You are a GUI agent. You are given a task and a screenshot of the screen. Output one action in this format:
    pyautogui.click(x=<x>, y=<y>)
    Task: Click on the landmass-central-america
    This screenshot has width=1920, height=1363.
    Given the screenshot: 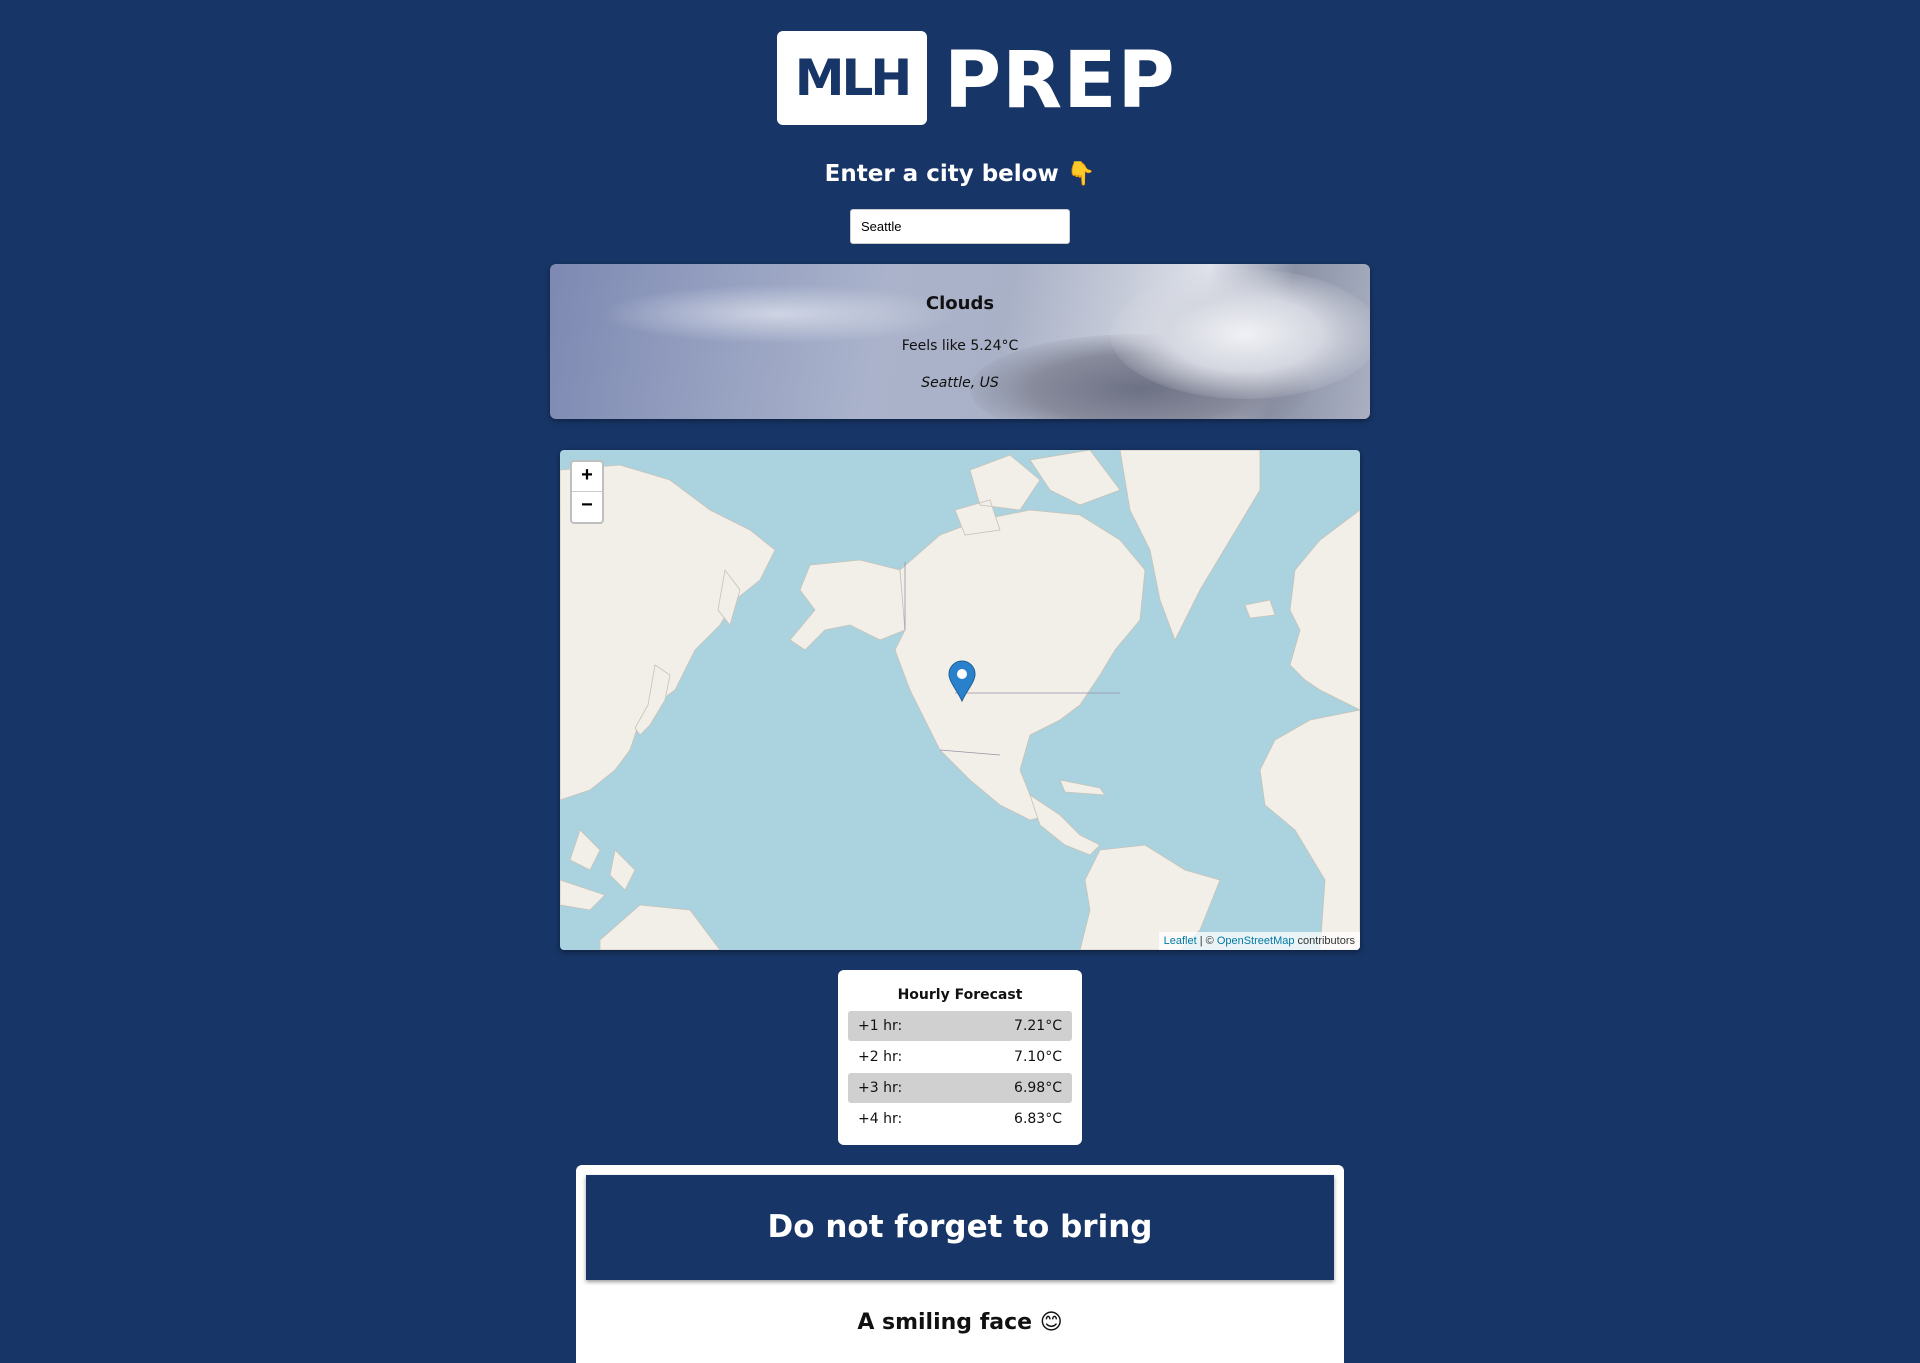 What is the action you would take?
    pyautogui.click(x=1067, y=817)
    